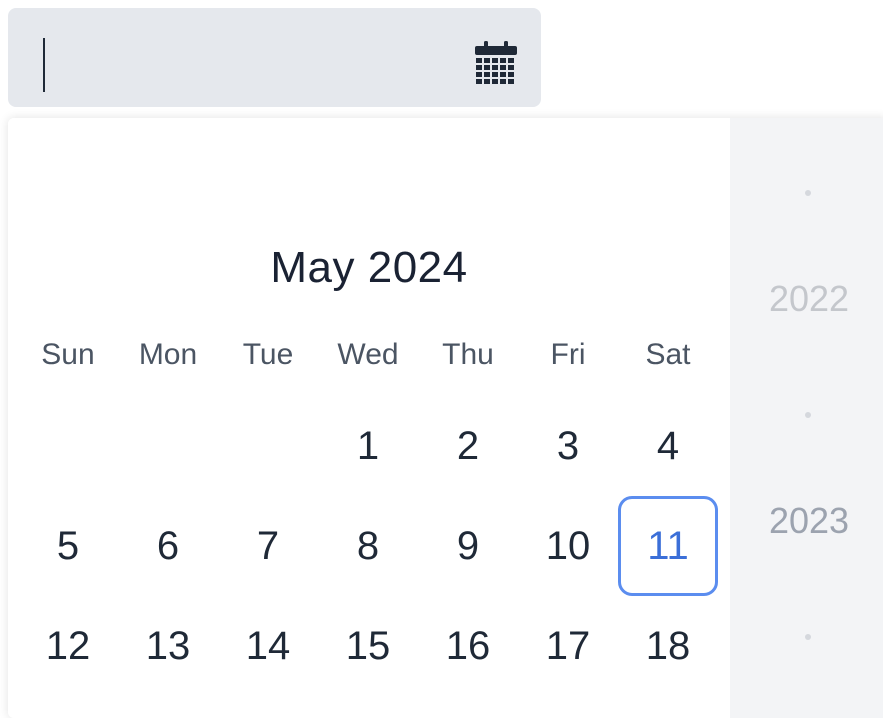 Image resolution: width=883 pixels, height=718 pixels. Describe the element at coordinates (668, 354) in the screenshot. I see `weekday-label: Sat` at that location.